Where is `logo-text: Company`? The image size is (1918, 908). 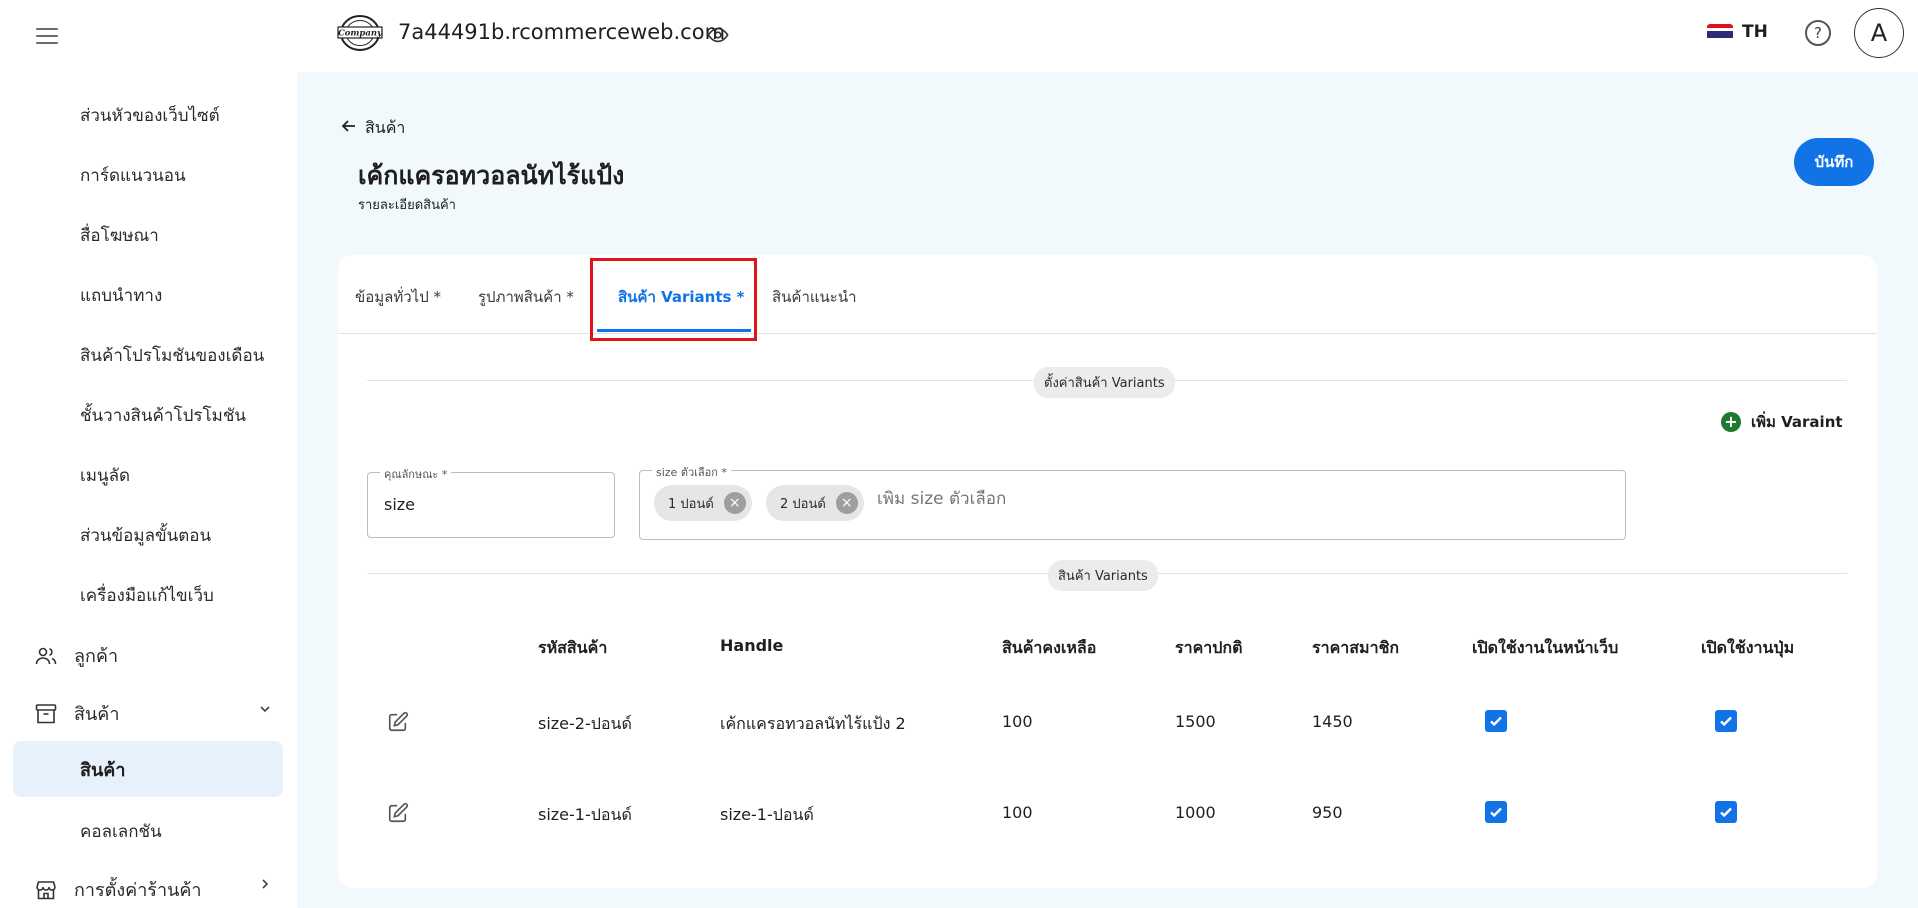
logo-text: Company is located at coordinates (360, 34).